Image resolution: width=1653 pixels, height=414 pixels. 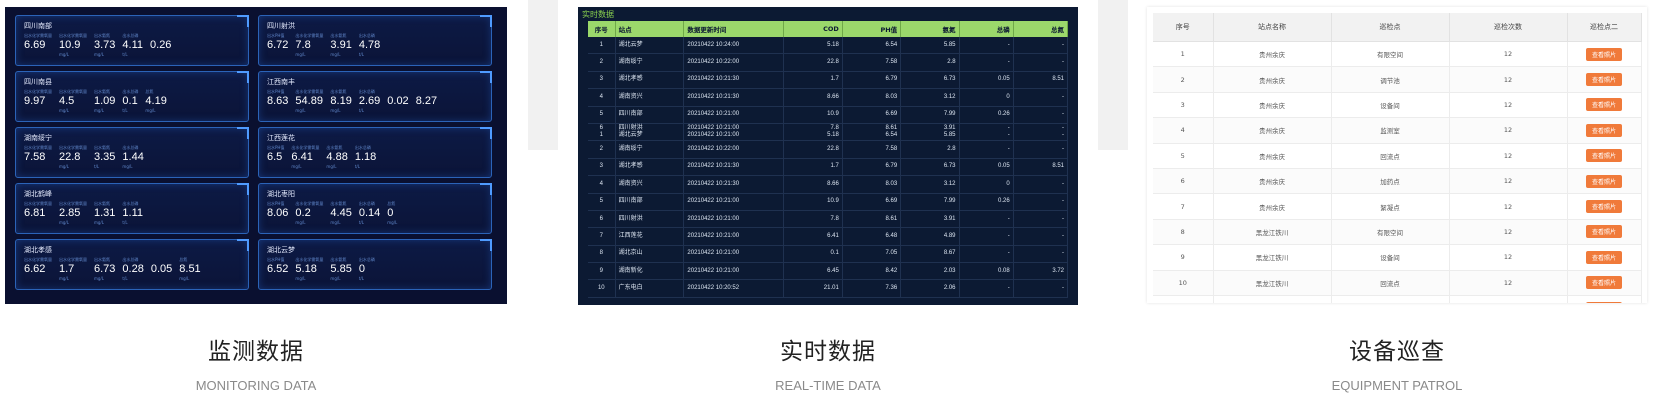 I want to click on metric-unit: t/L, so click(x=361, y=222).